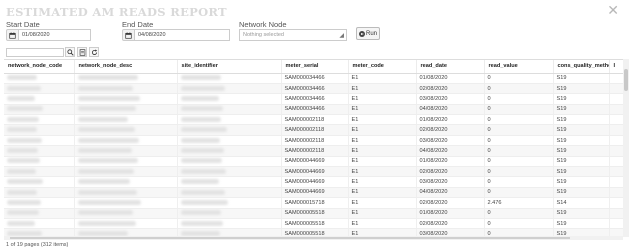 This screenshot has height=252, width=631. I want to click on table-row: SAM000034466 E1 03/08/2020 0 S19, so click(313, 99).